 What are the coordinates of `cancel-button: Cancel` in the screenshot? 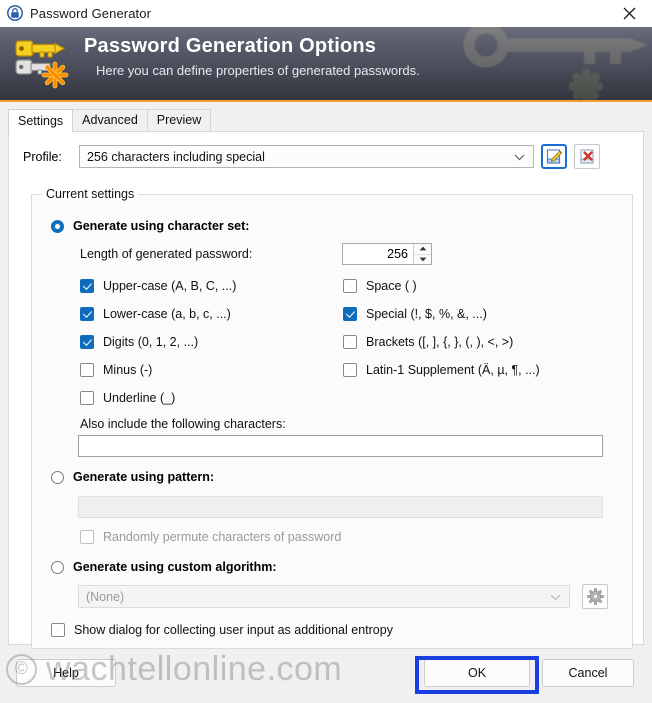 It's located at (588, 673).